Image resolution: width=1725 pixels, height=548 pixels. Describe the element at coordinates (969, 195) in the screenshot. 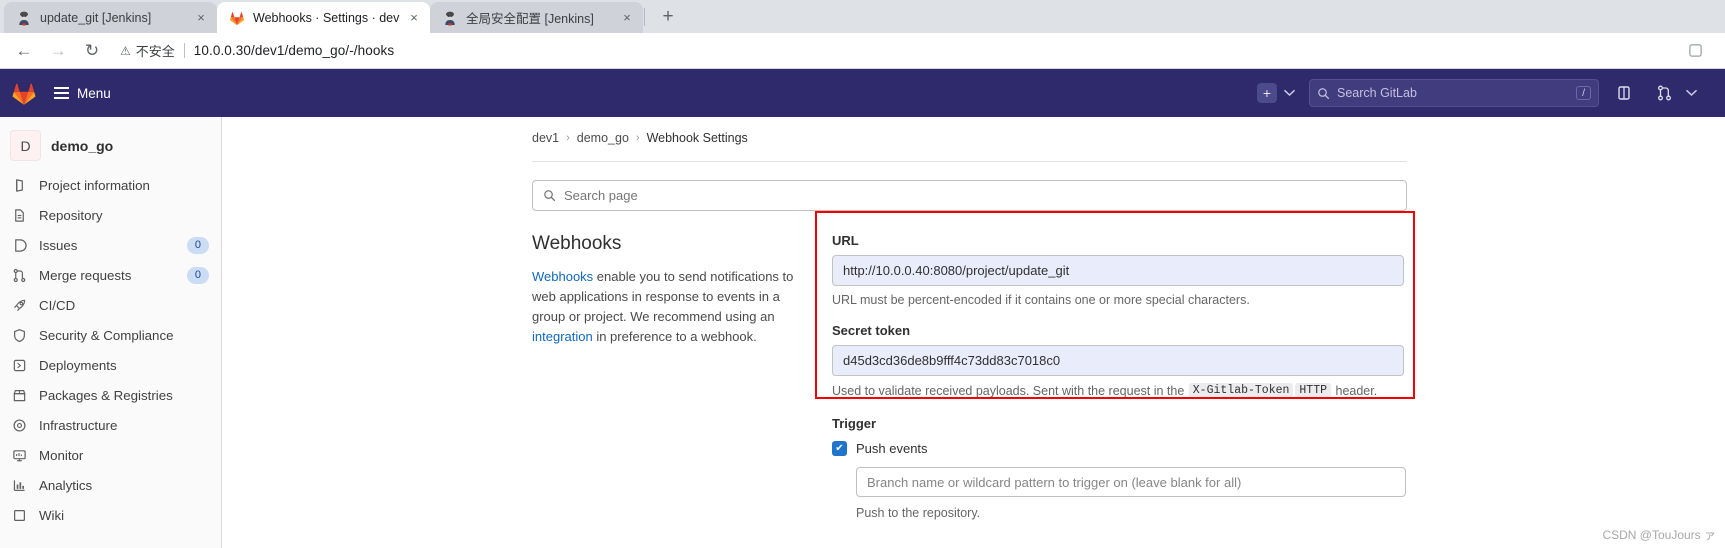

I see `search-page-input: Search page` at that location.